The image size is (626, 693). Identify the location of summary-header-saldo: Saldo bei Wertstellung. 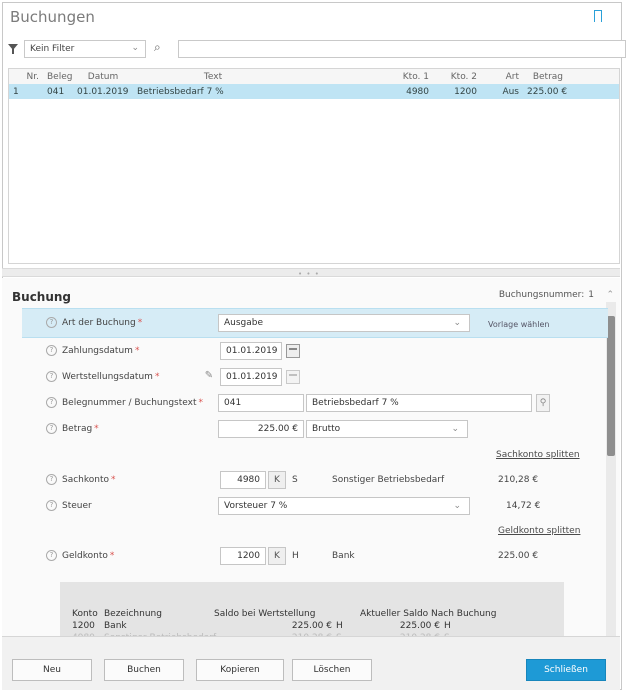
(265, 614).